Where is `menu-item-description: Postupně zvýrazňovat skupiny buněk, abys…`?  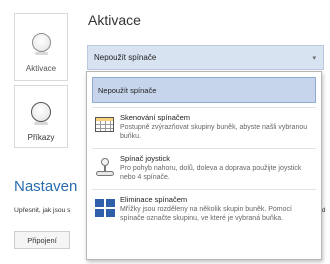
menu-item-description: Postupně zvýrazňovat skupiny buněk, abys… is located at coordinates (214, 132).